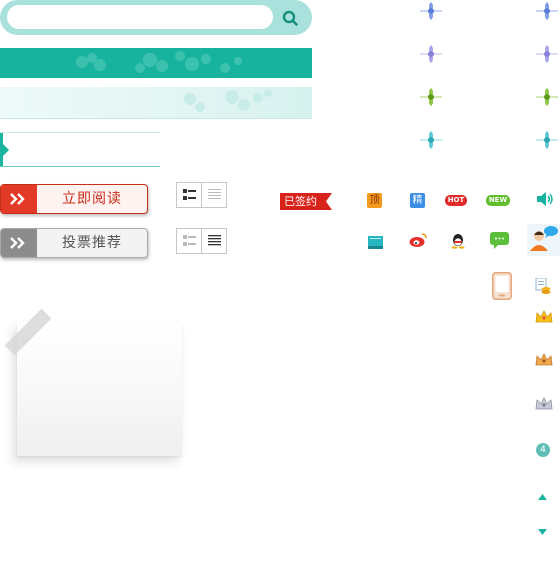  Describe the element at coordinates (543, 450) in the screenshot. I see `number-badge: 4` at that location.